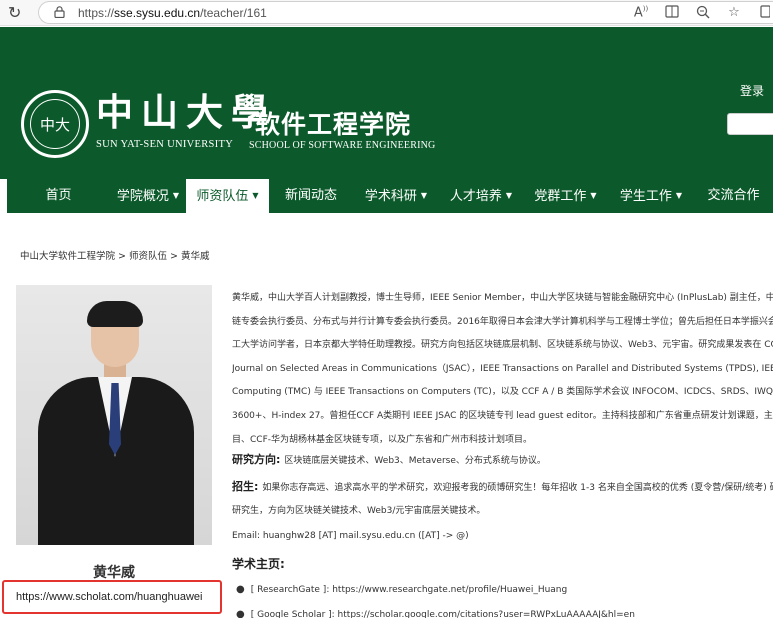  What do you see at coordinates (115, 255) in the screenshot?
I see `breadcrumb: 中山大学软件工程学院 > 师资队伍 > 黄华威` at bounding box center [115, 255].